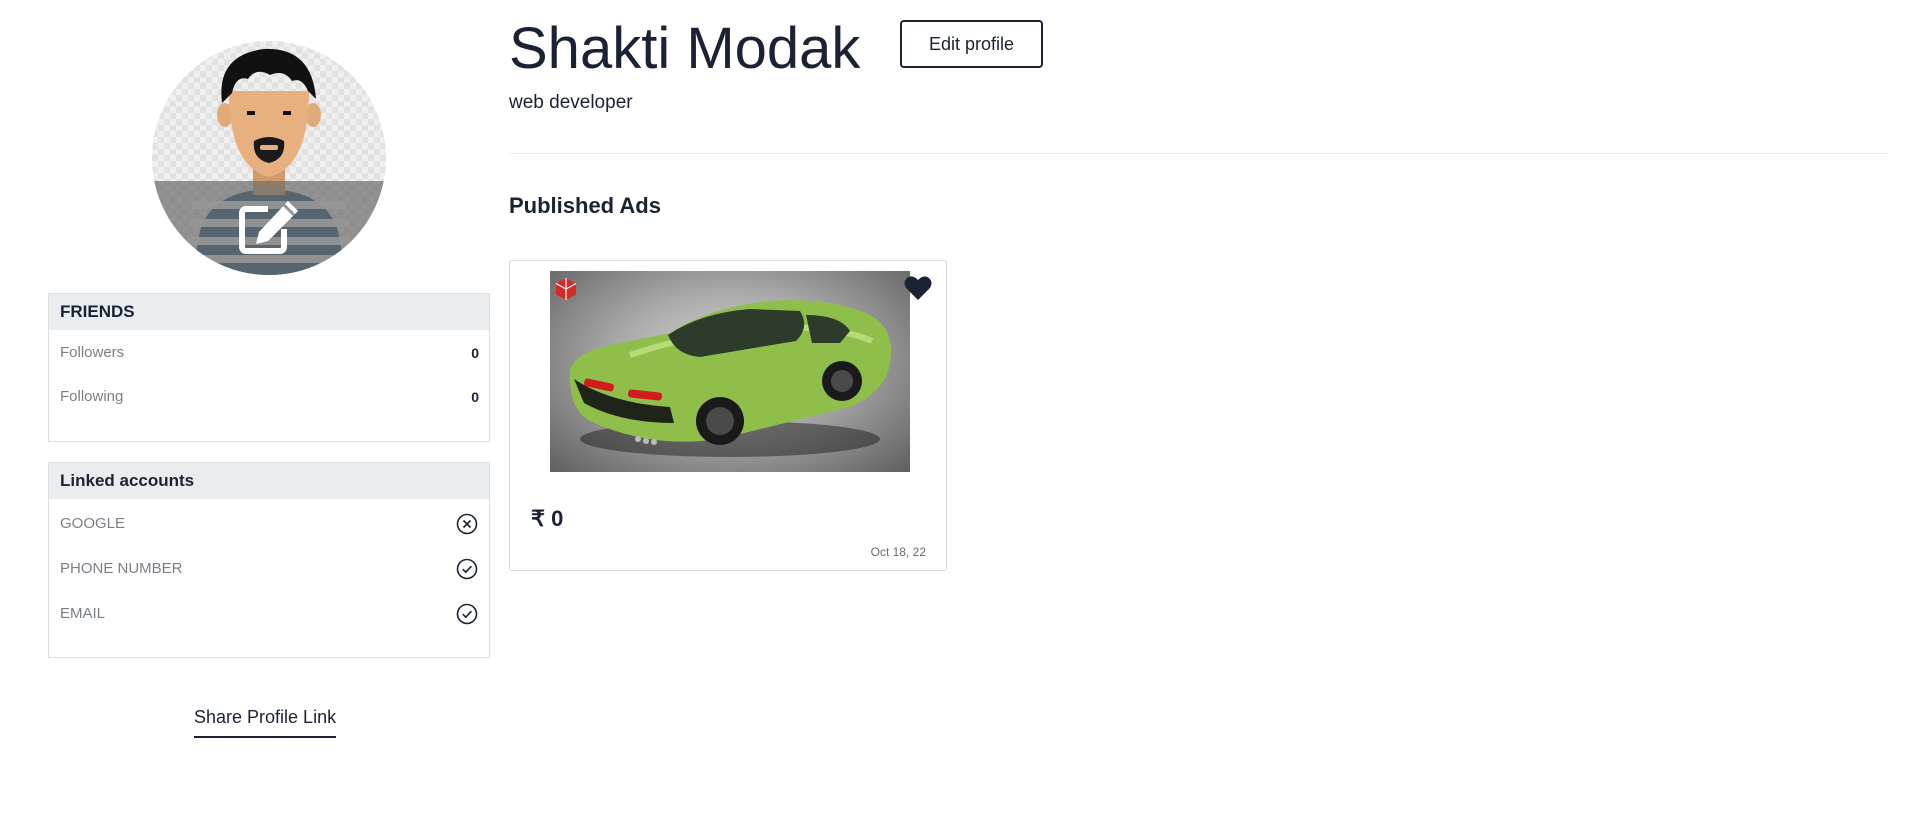  I want to click on ad-card: ₹ 0 Oct 18, 22, so click(728, 415).